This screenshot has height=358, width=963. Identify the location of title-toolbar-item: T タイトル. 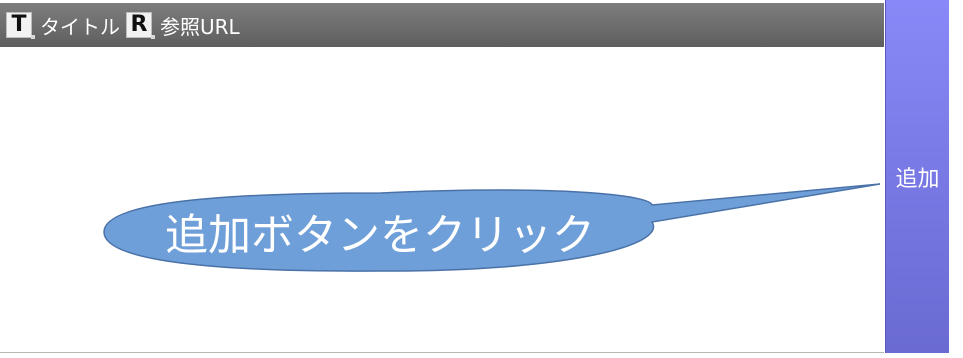
(63, 25).